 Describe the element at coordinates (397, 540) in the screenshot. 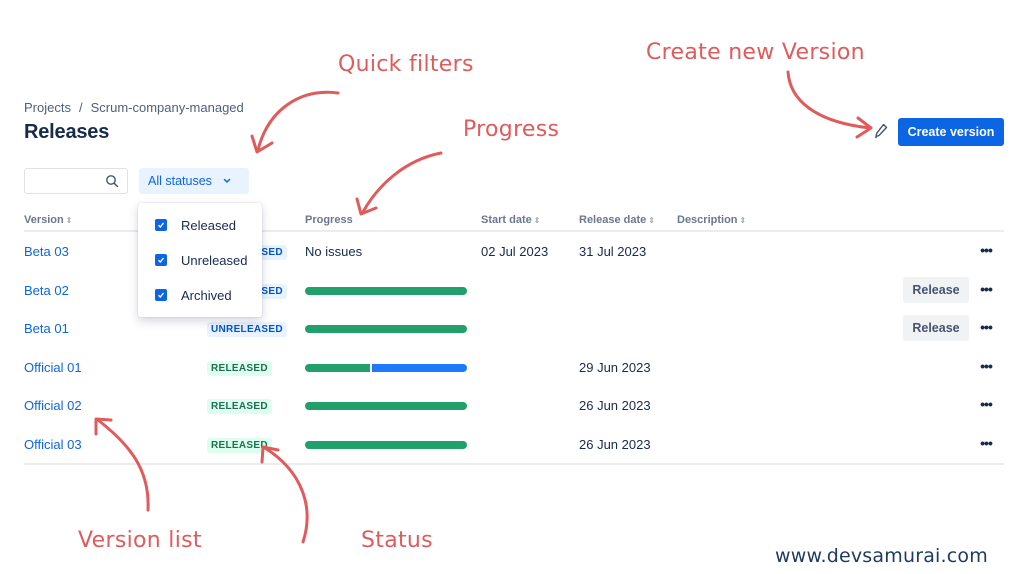

I see `annotation-status: Status` at that location.